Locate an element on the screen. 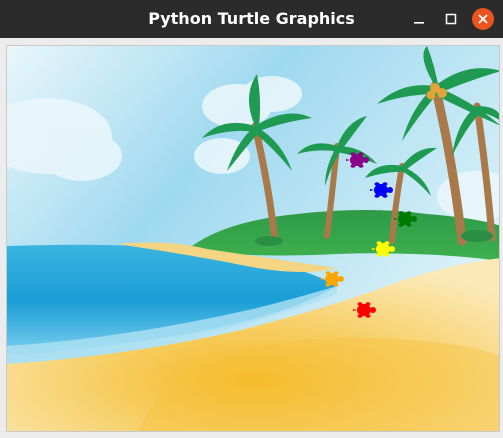 The image size is (503, 438). minimize-icon is located at coordinates (419, 23).